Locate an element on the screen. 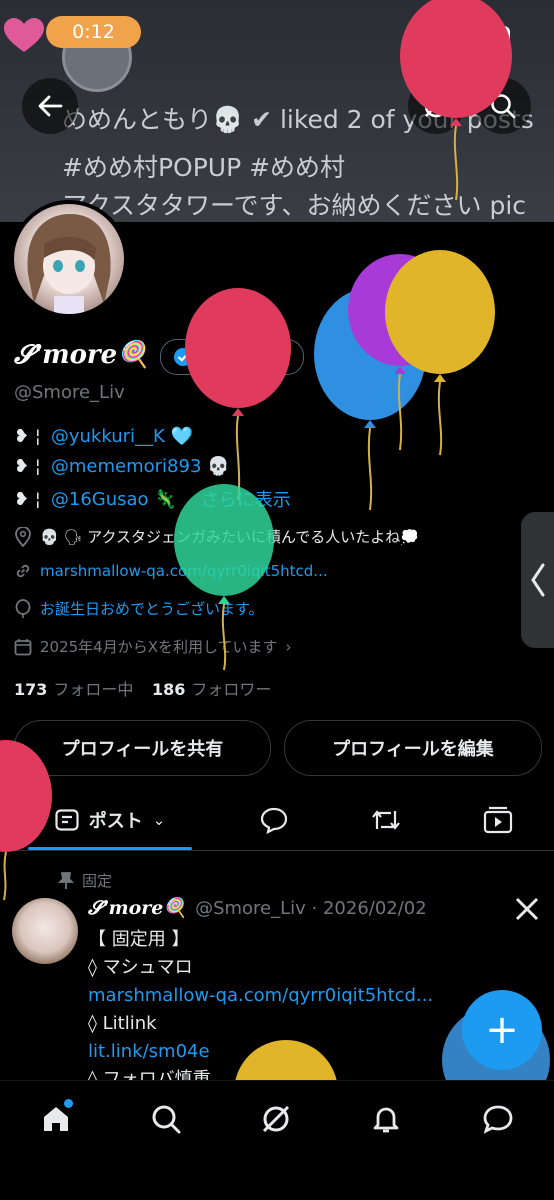  back-button is located at coordinates (50, 106).